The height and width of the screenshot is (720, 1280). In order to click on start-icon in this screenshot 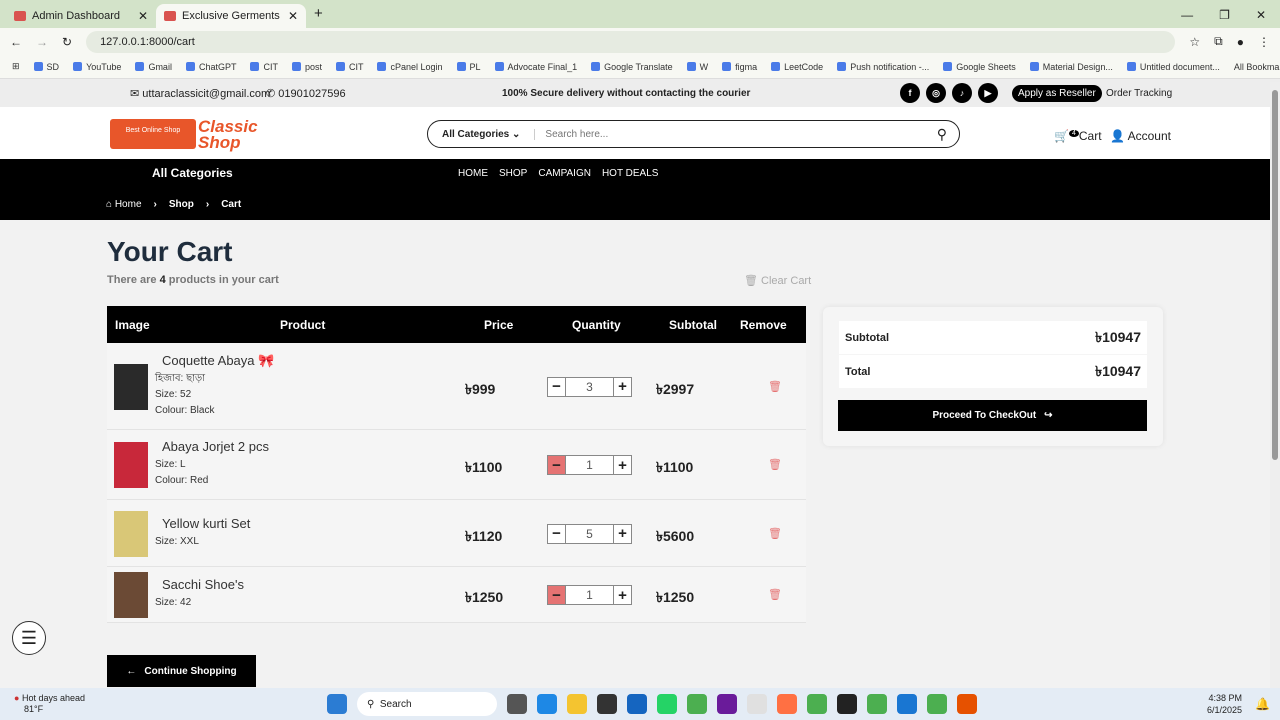, I will do `click(337, 704)`.